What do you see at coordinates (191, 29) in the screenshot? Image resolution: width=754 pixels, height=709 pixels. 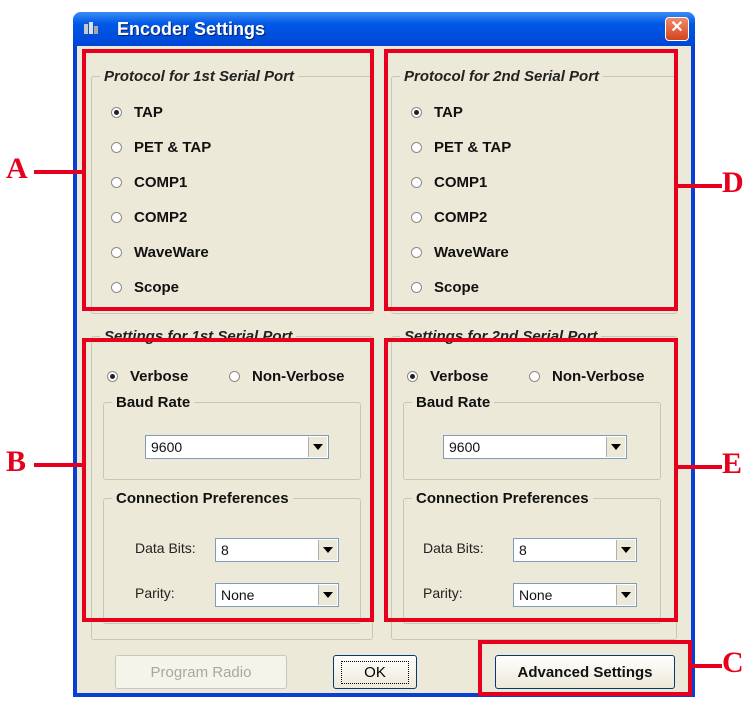 I see `window-title: Encoder Settings` at bounding box center [191, 29].